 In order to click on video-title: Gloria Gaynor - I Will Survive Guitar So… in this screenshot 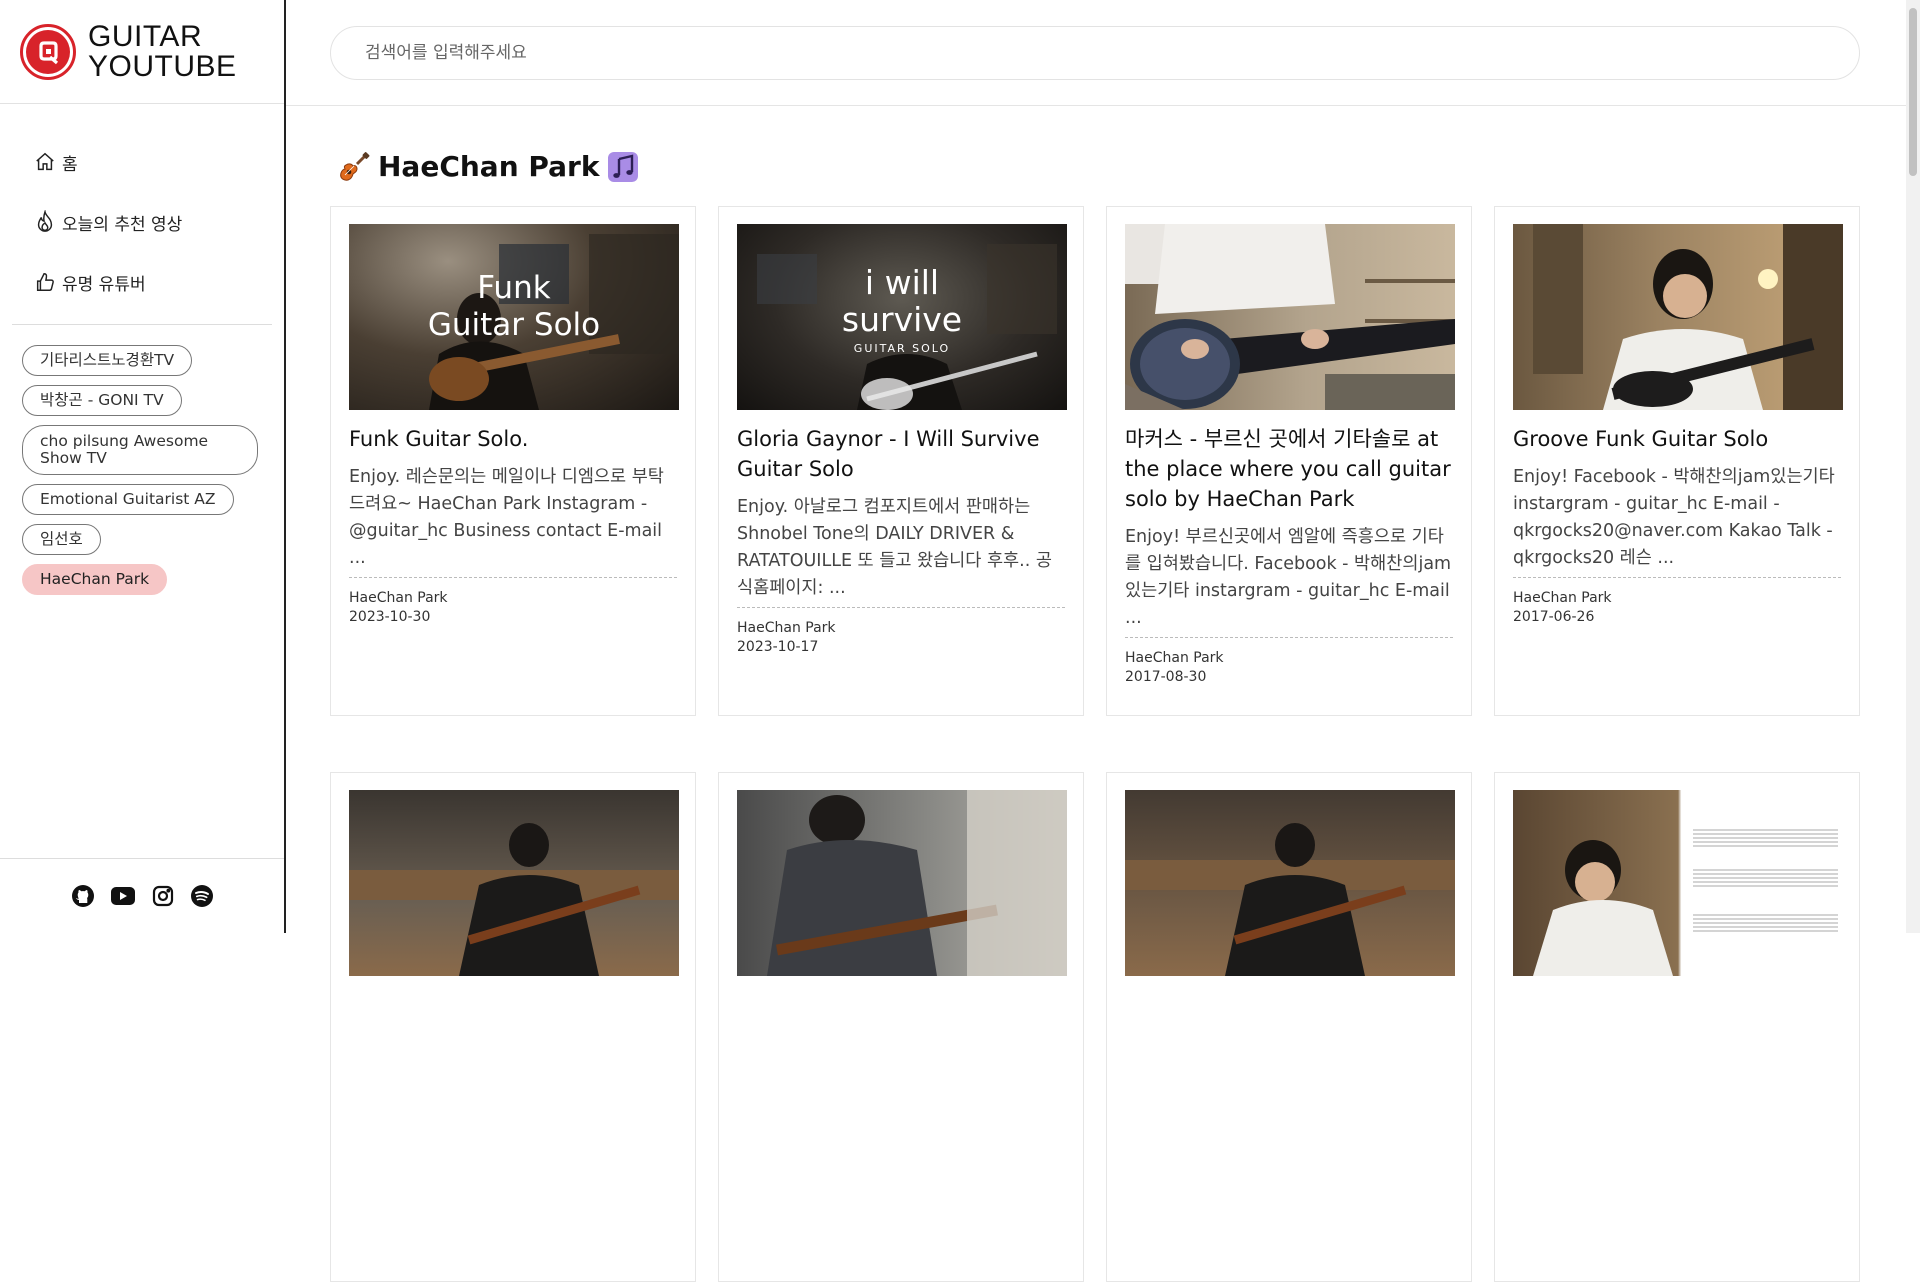, I will do `click(901, 454)`.